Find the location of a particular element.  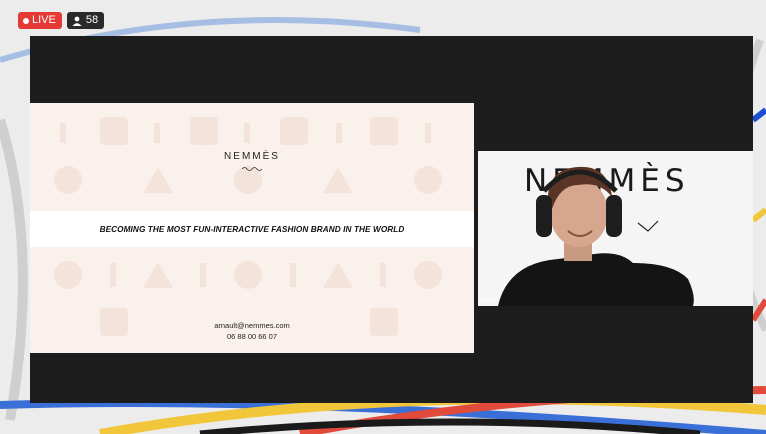

viewer-count-badge: 58 is located at coordinates (85, 20).